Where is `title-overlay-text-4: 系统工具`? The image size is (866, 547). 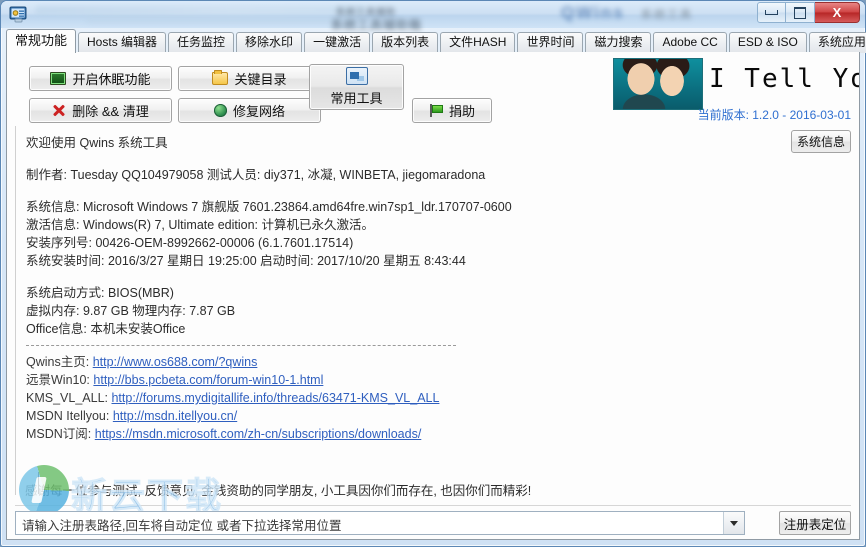 title-overlay-text-4: 系统工具 is located at coordinates (667, 15).